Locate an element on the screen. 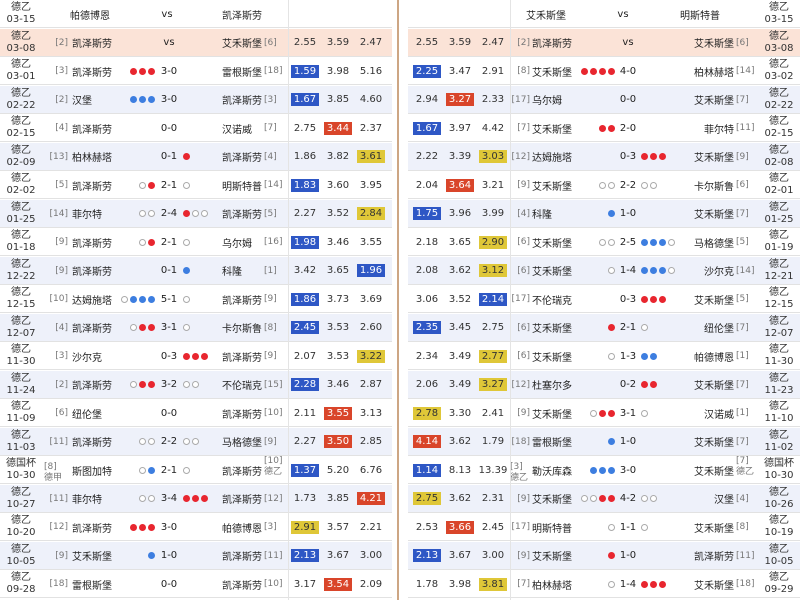 The width and height of the screenshot is (800, 600). away-team-name: 明斯特普 is located at coordinates (242, 185).